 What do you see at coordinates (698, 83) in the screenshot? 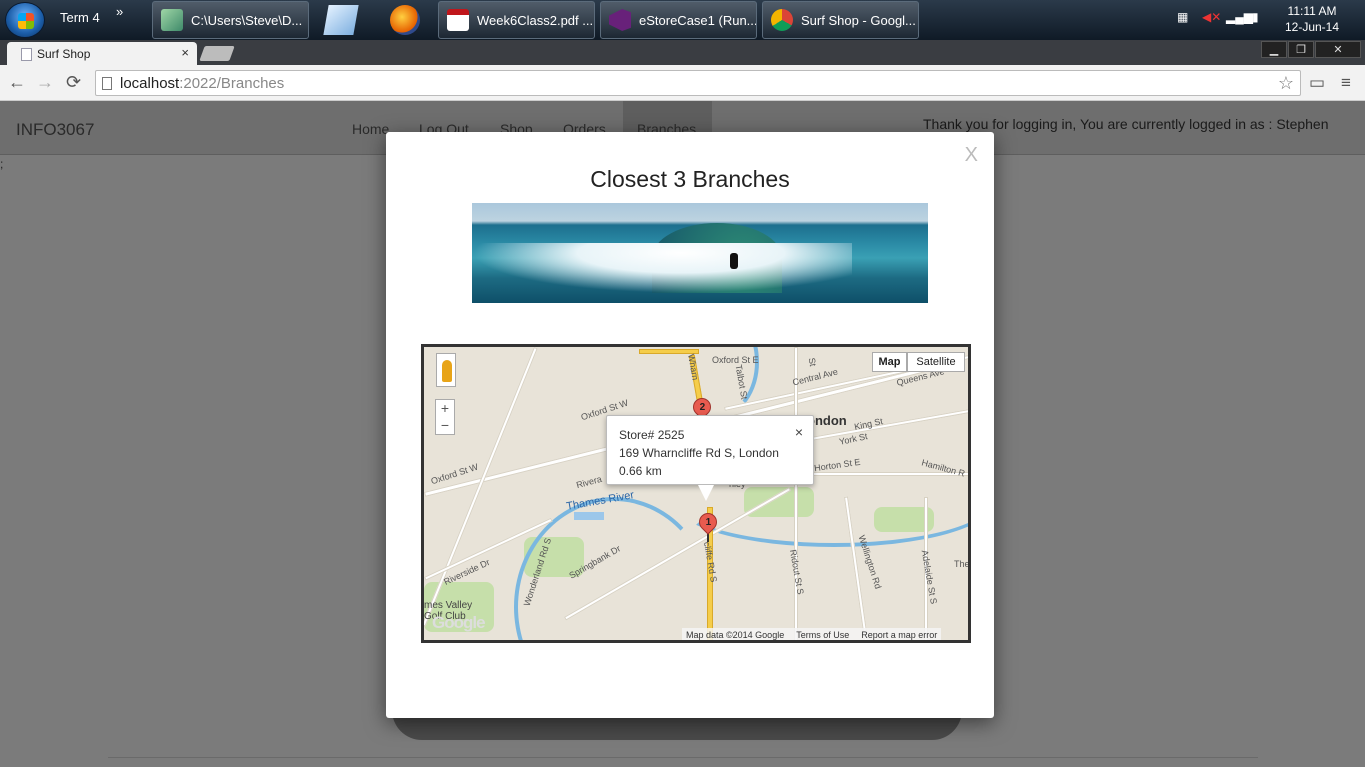
I see `address-bar: localhost:2022/Branches ☆` at bounding box center [698, 83].